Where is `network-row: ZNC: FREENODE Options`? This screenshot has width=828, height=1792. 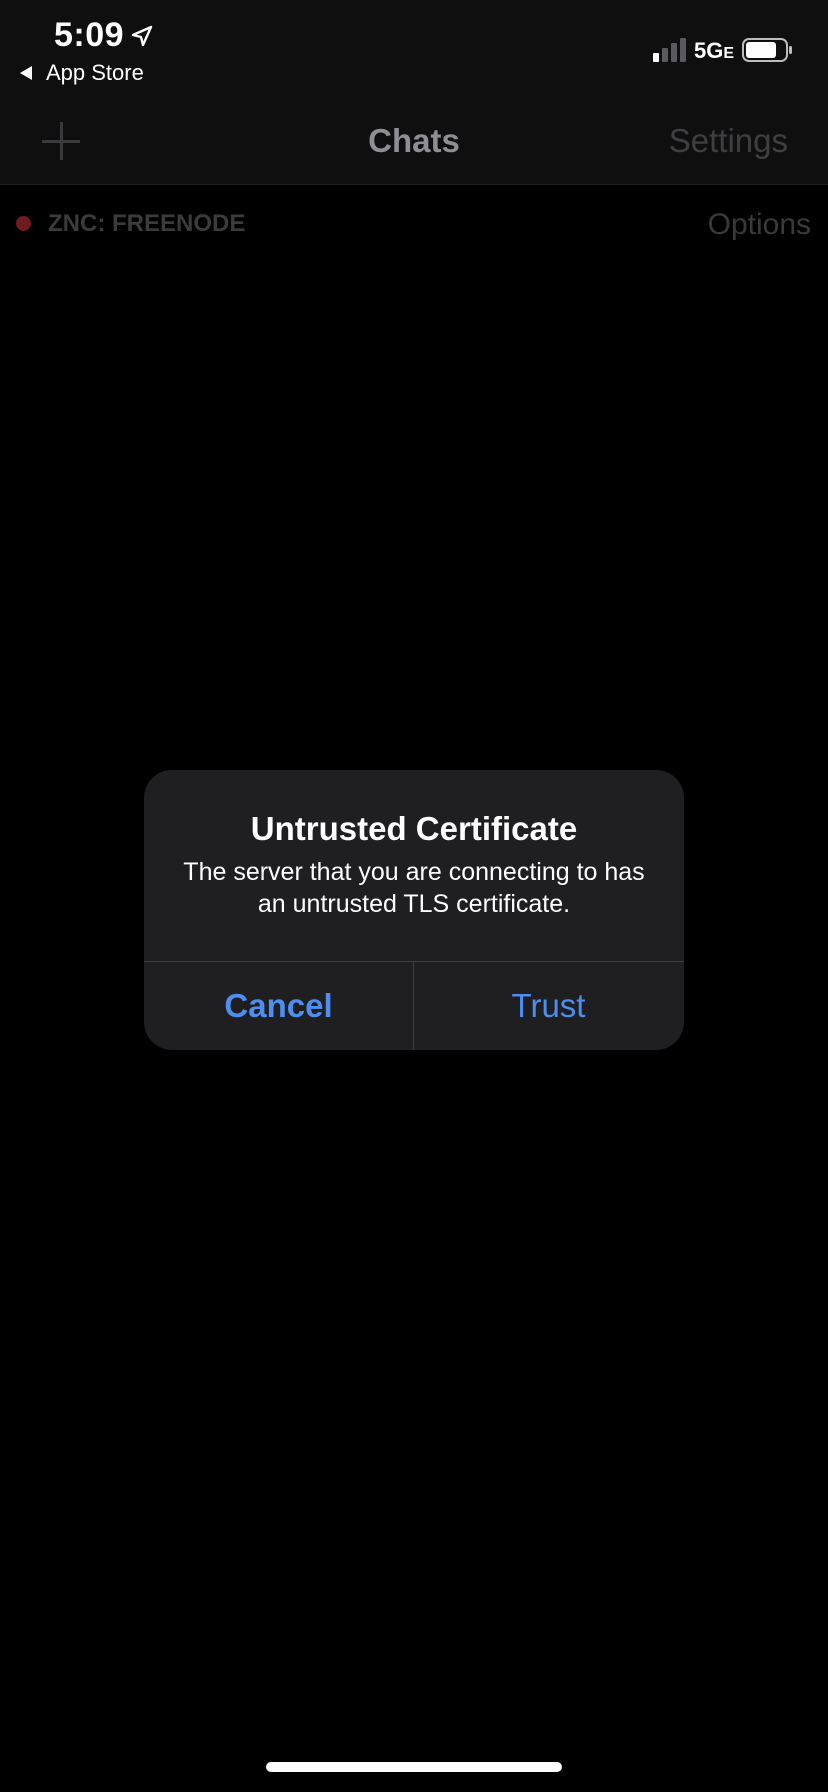
network-row: ZNC: FREENODE Options is located at coordinates (414, 225).